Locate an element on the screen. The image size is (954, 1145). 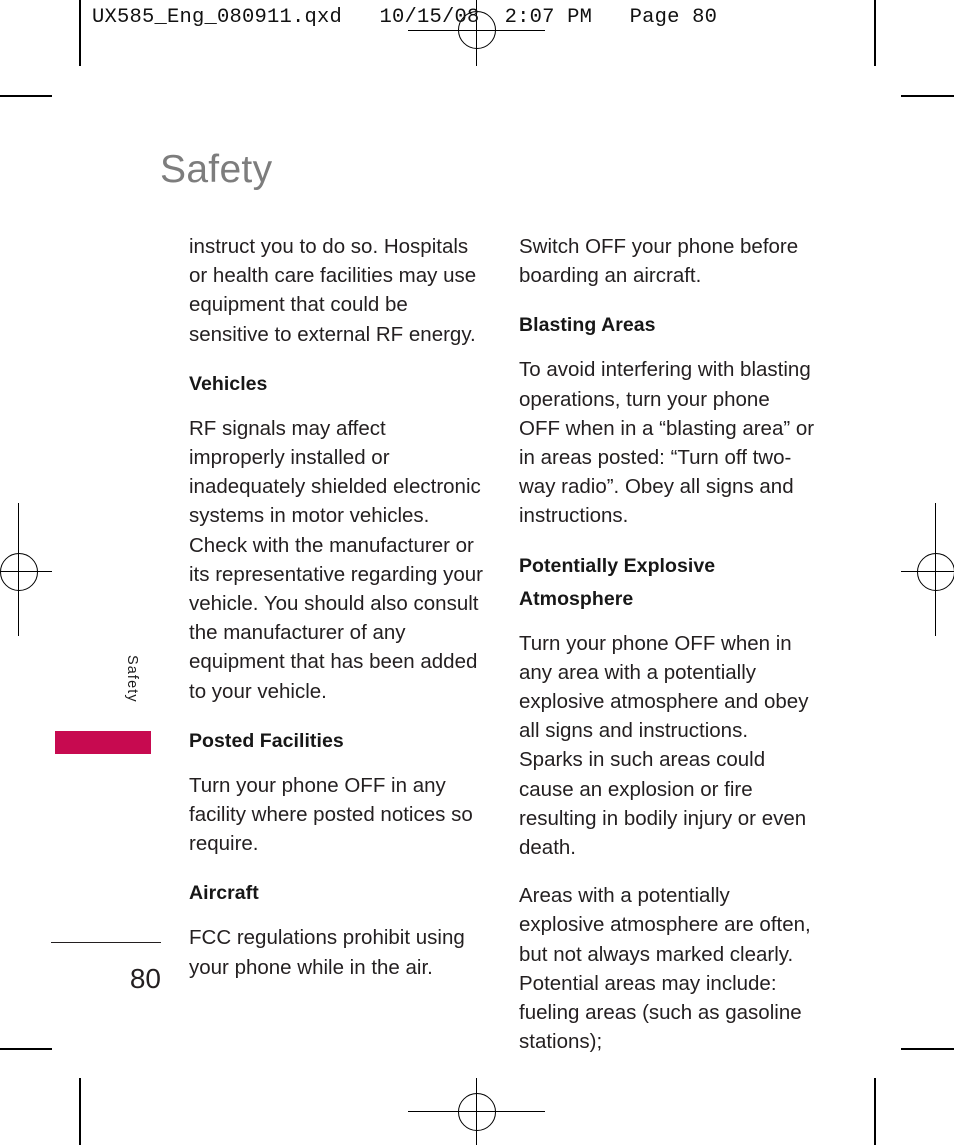
sidebar-tab-label: Safety is located at coordinates (132, 679).